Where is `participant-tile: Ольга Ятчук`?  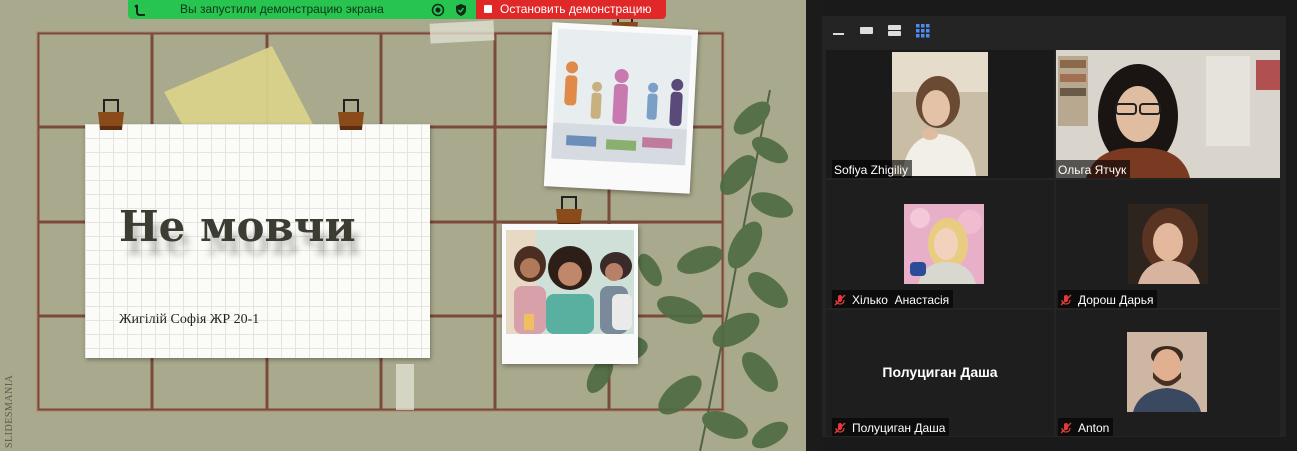 participant-tile: Ольга Ятчук is located at coordinates (1168, 114).